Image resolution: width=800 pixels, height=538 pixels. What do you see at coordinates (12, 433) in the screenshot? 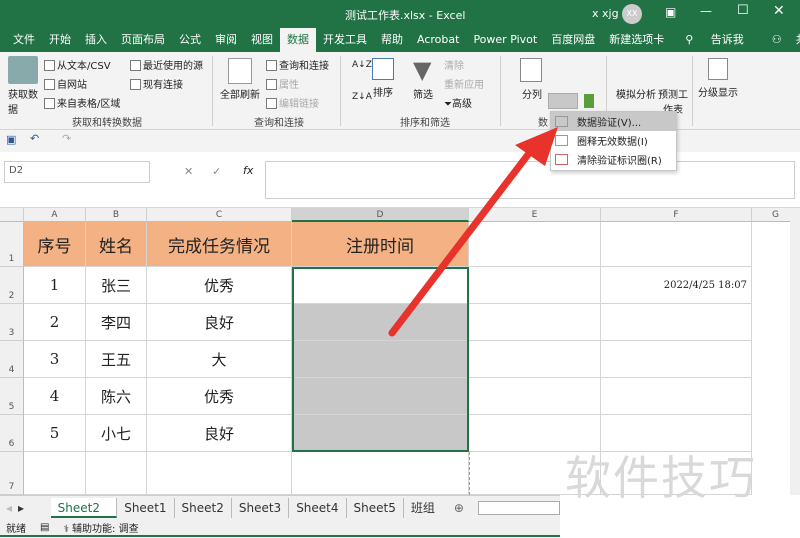
I see `row-header: 6` at bounding box center [12, 433].